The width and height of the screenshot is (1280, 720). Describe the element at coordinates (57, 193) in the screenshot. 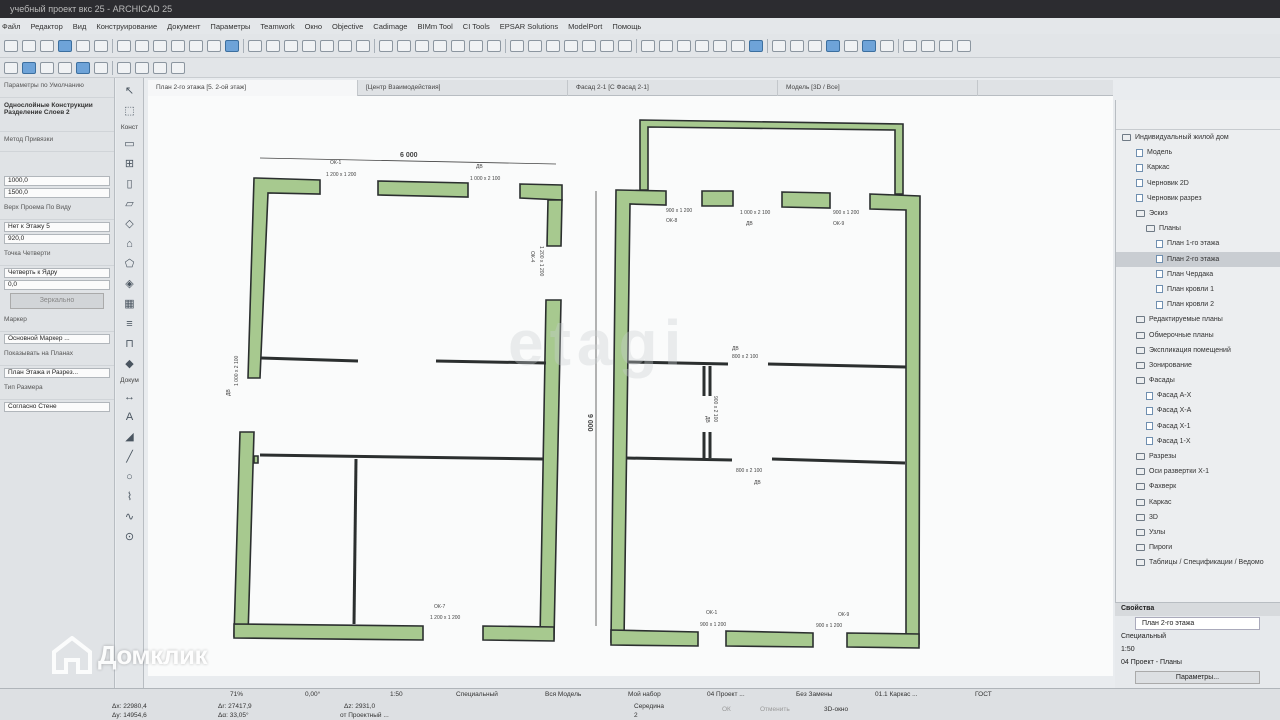

I see `size-b-field: 1500,0` at that location.